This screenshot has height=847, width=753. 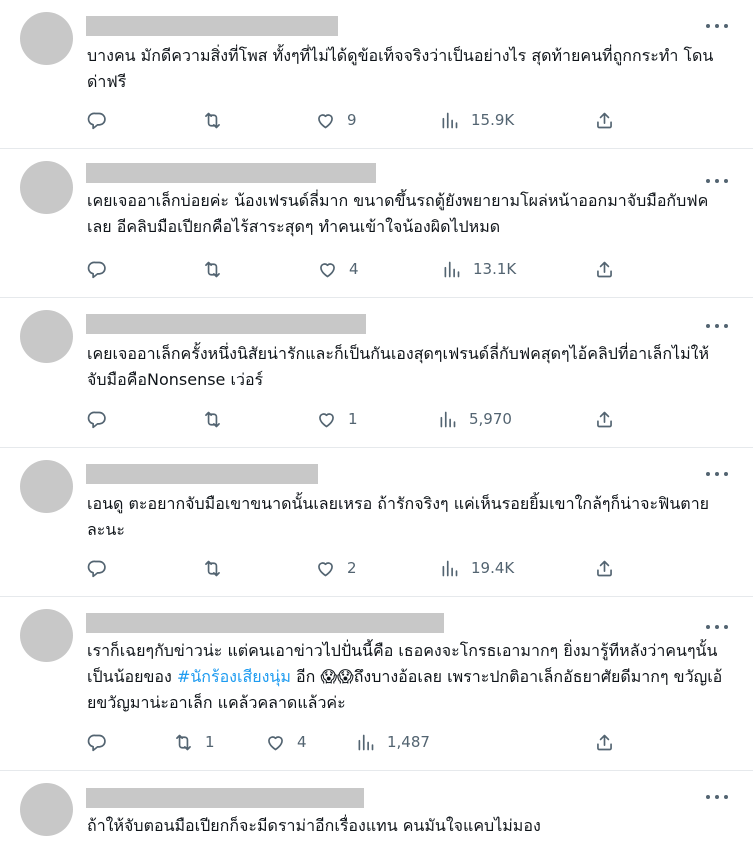 I want to click on view-count: 15.9K, so click(x=493, y=120).